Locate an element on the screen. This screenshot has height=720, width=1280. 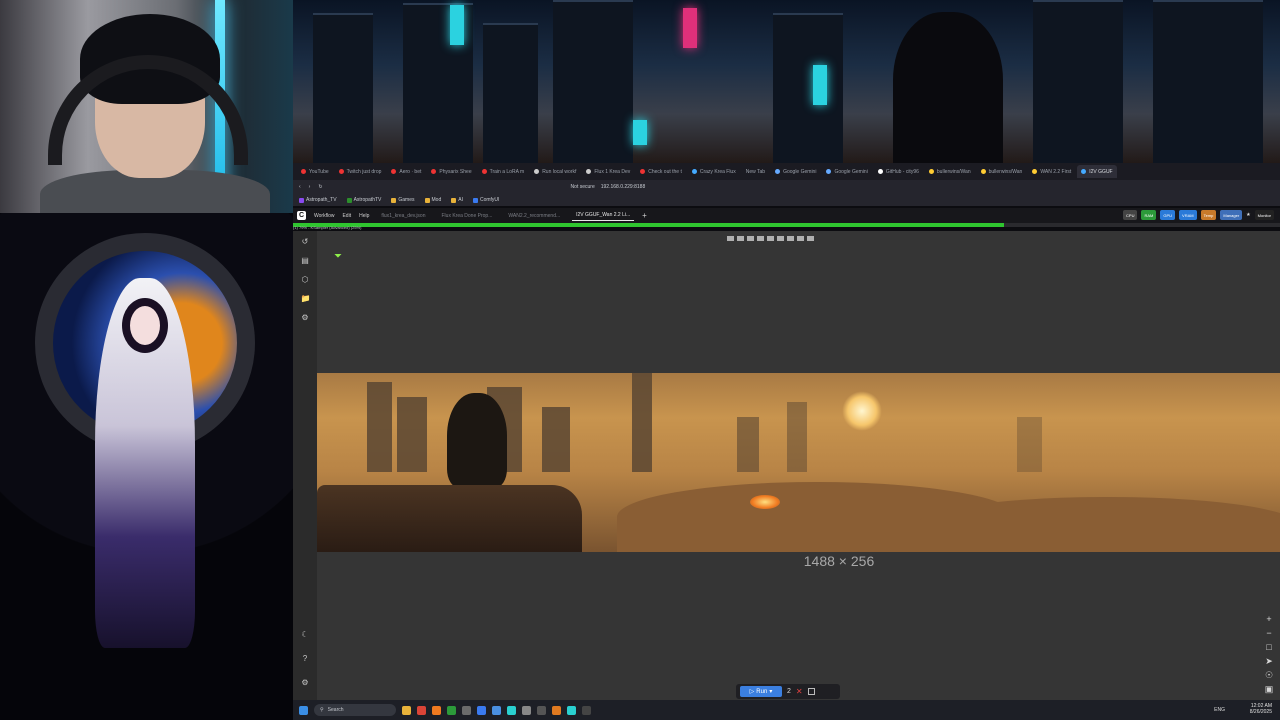
brave-icon is located at coordinates (436, 710).